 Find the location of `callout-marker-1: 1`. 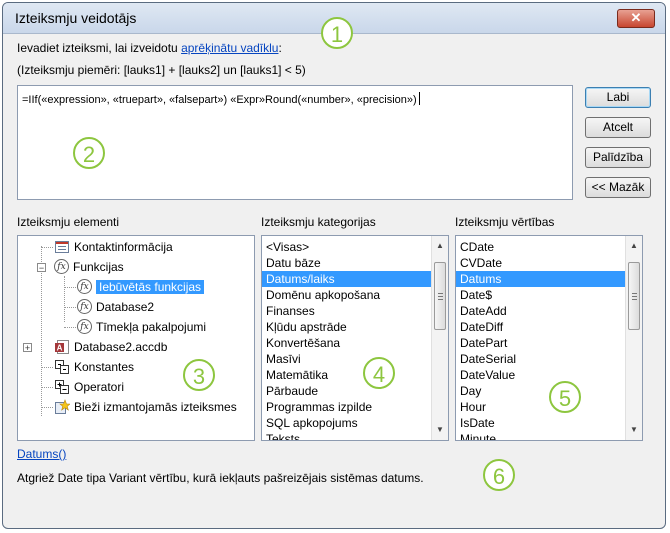

callout-marker-1: 1 is located at coordinates (337, 33).